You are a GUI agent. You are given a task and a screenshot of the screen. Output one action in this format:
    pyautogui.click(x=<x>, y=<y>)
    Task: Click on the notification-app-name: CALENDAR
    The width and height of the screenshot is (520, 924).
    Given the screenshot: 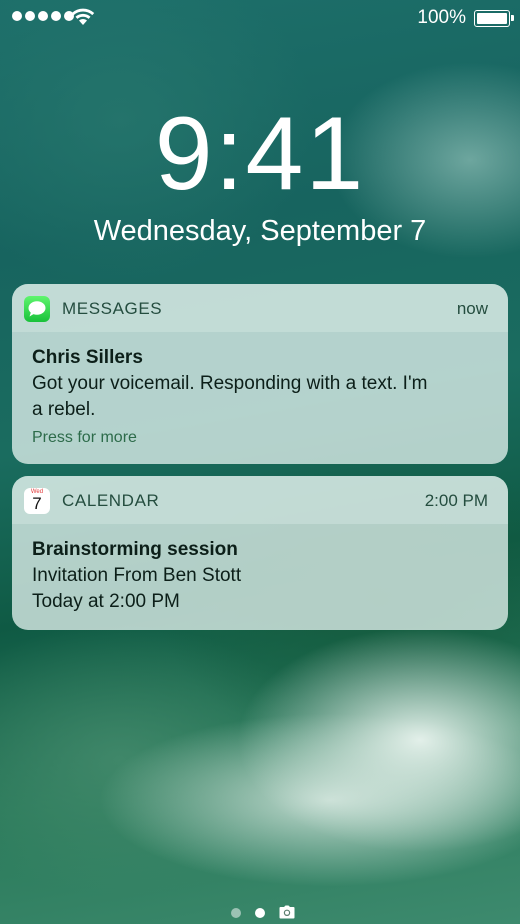 What is the action you would take?
    pyautogui.click(x=111, y=500)
    